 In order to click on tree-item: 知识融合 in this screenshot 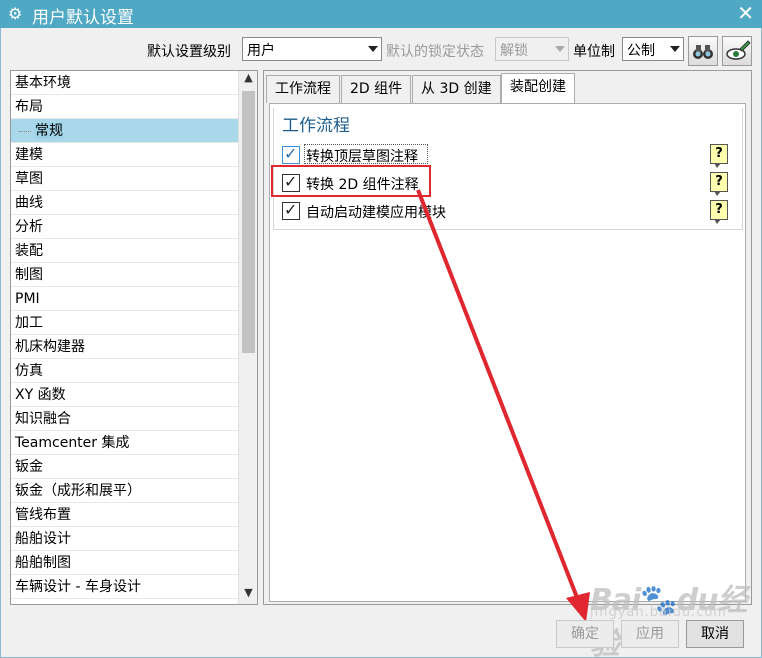, I will do `click(125, 419)`.